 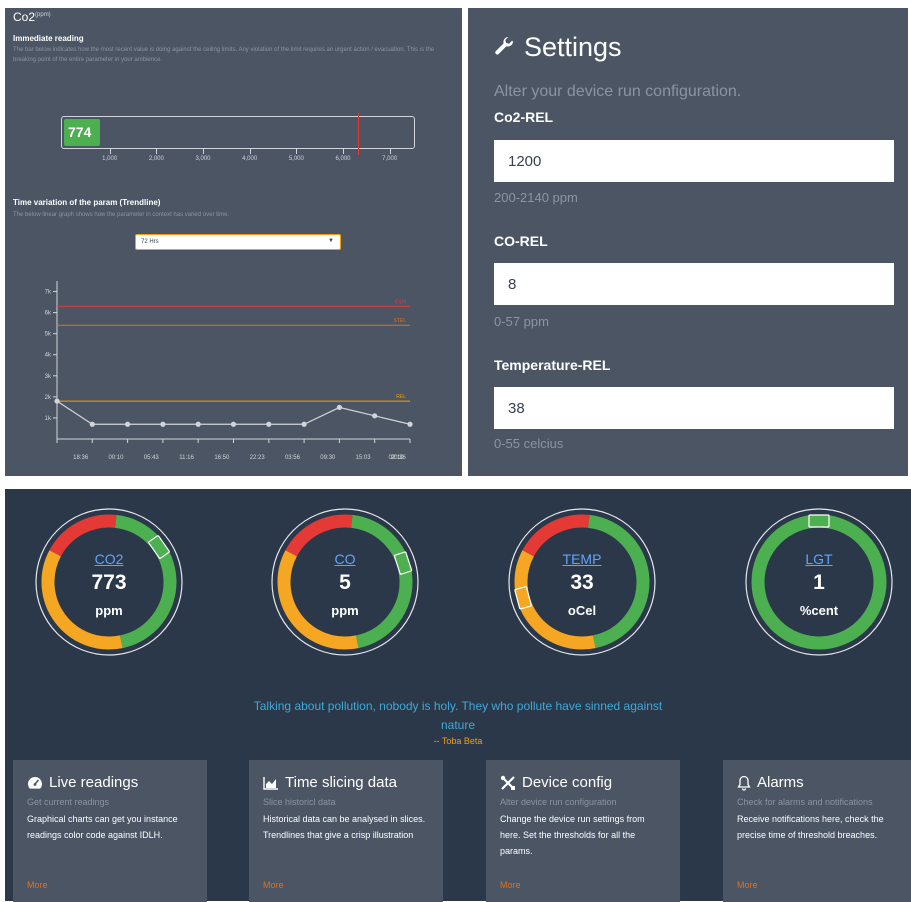 I want to click on co-rel-hint: 0-57 ppm, so click(x=521, y=321).